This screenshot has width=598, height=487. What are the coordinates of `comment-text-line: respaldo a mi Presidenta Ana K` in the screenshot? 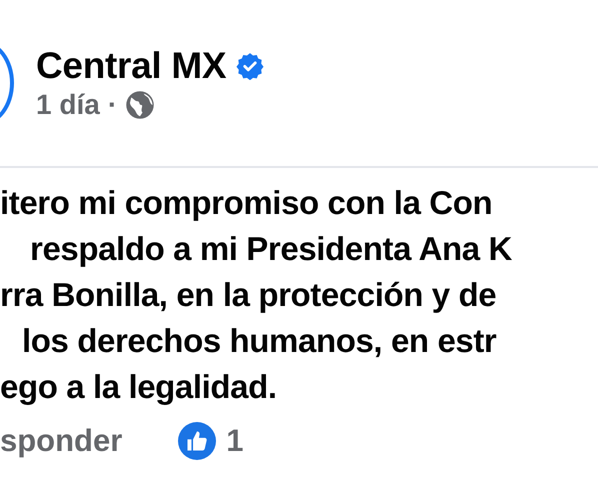 It's located at (270, 249).